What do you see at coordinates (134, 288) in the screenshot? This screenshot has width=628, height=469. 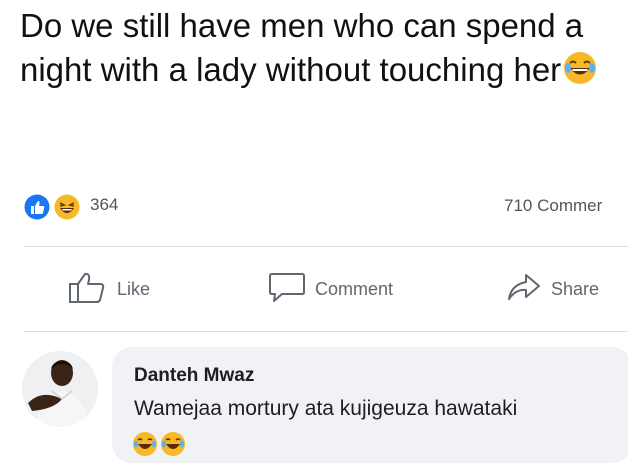 I see `like-label: Like` at bounding box center [134, 288].